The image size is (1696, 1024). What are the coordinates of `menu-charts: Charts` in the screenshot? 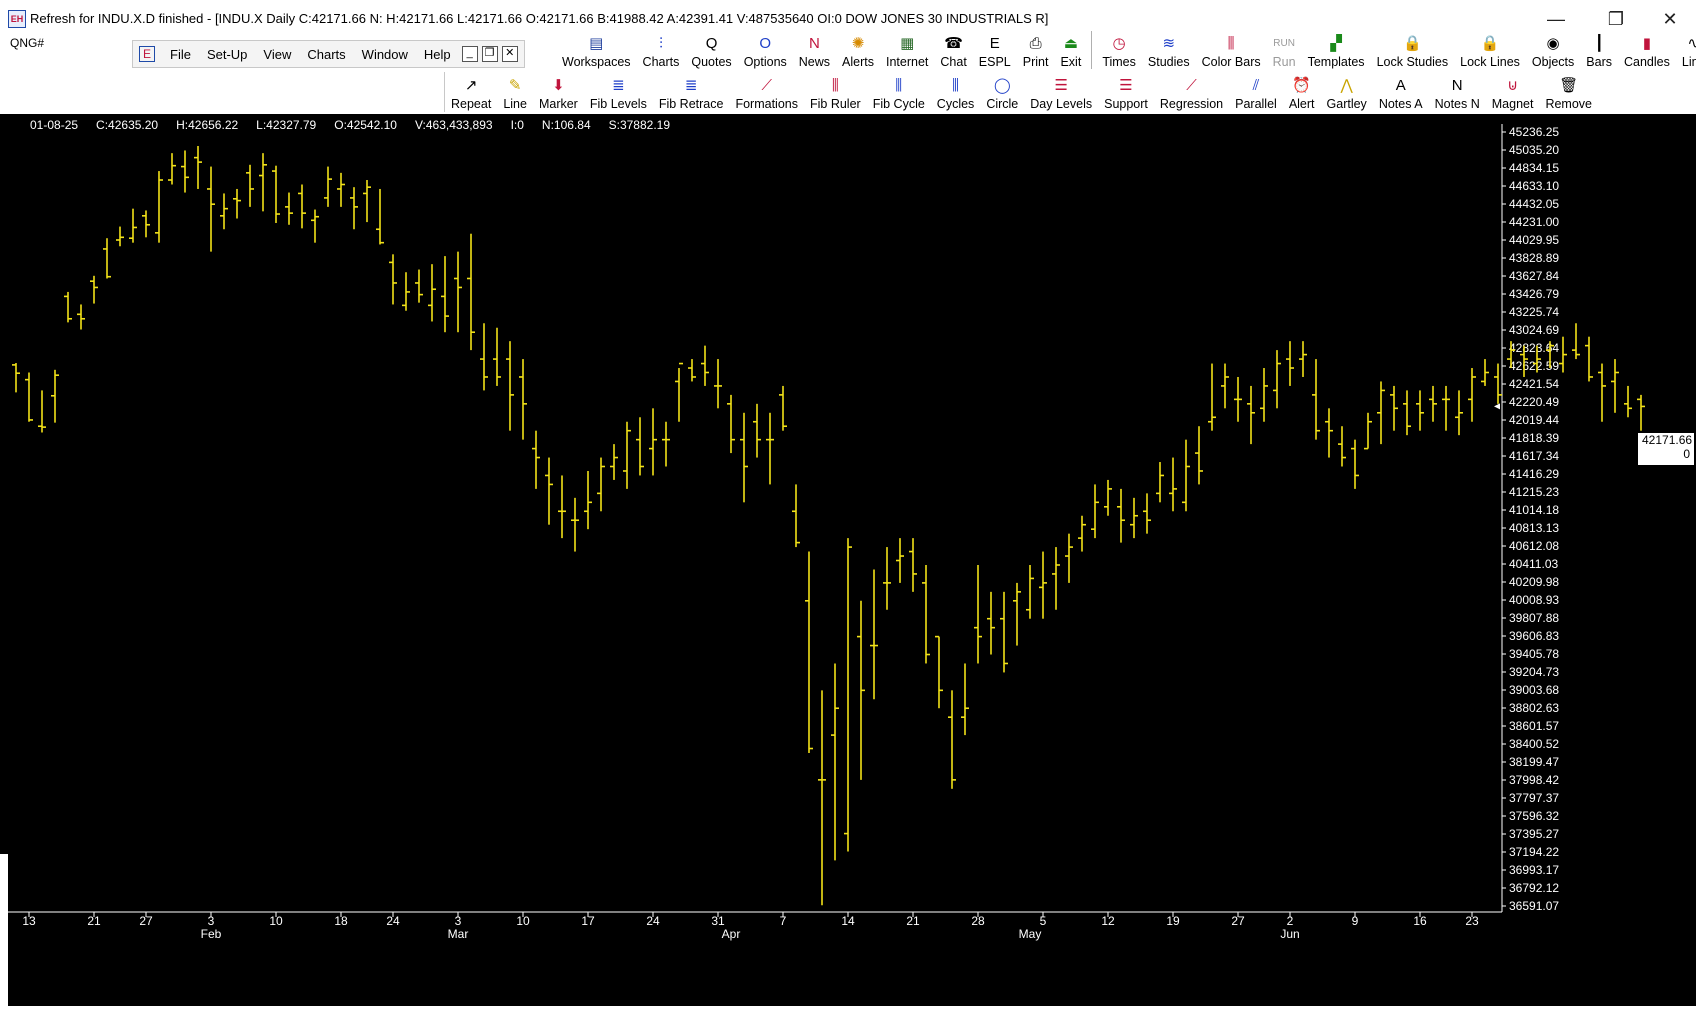 It's located at (326, 54).